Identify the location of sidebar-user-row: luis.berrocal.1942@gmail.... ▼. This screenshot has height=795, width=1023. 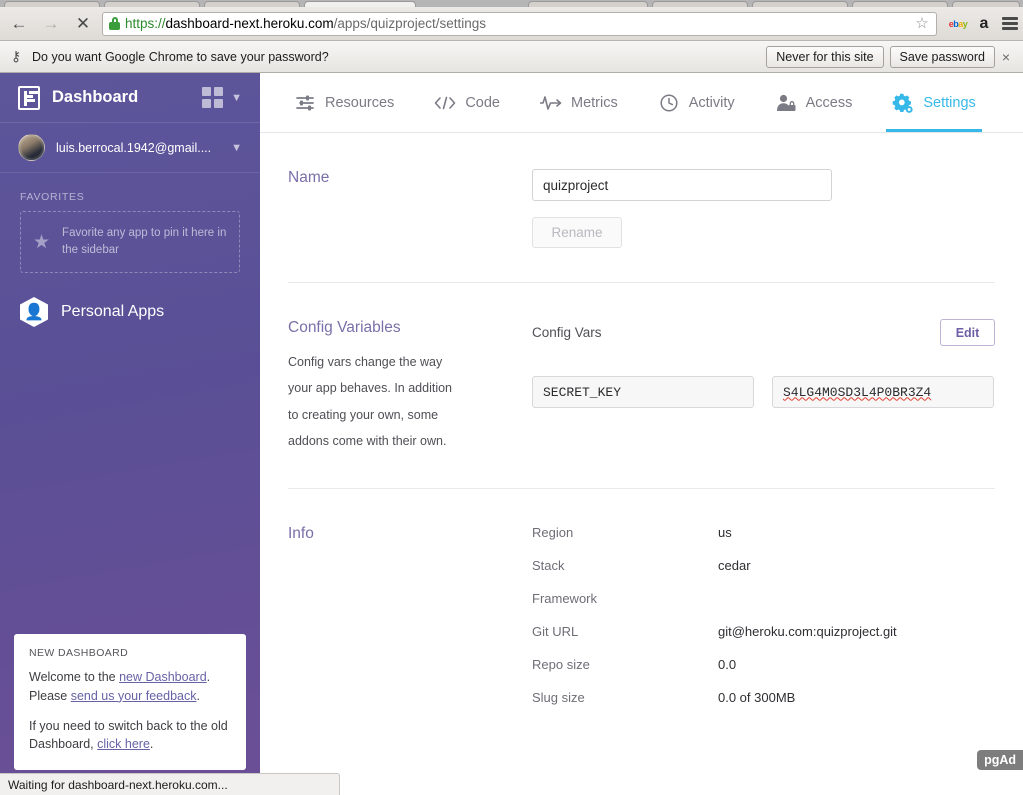
(130, 148).